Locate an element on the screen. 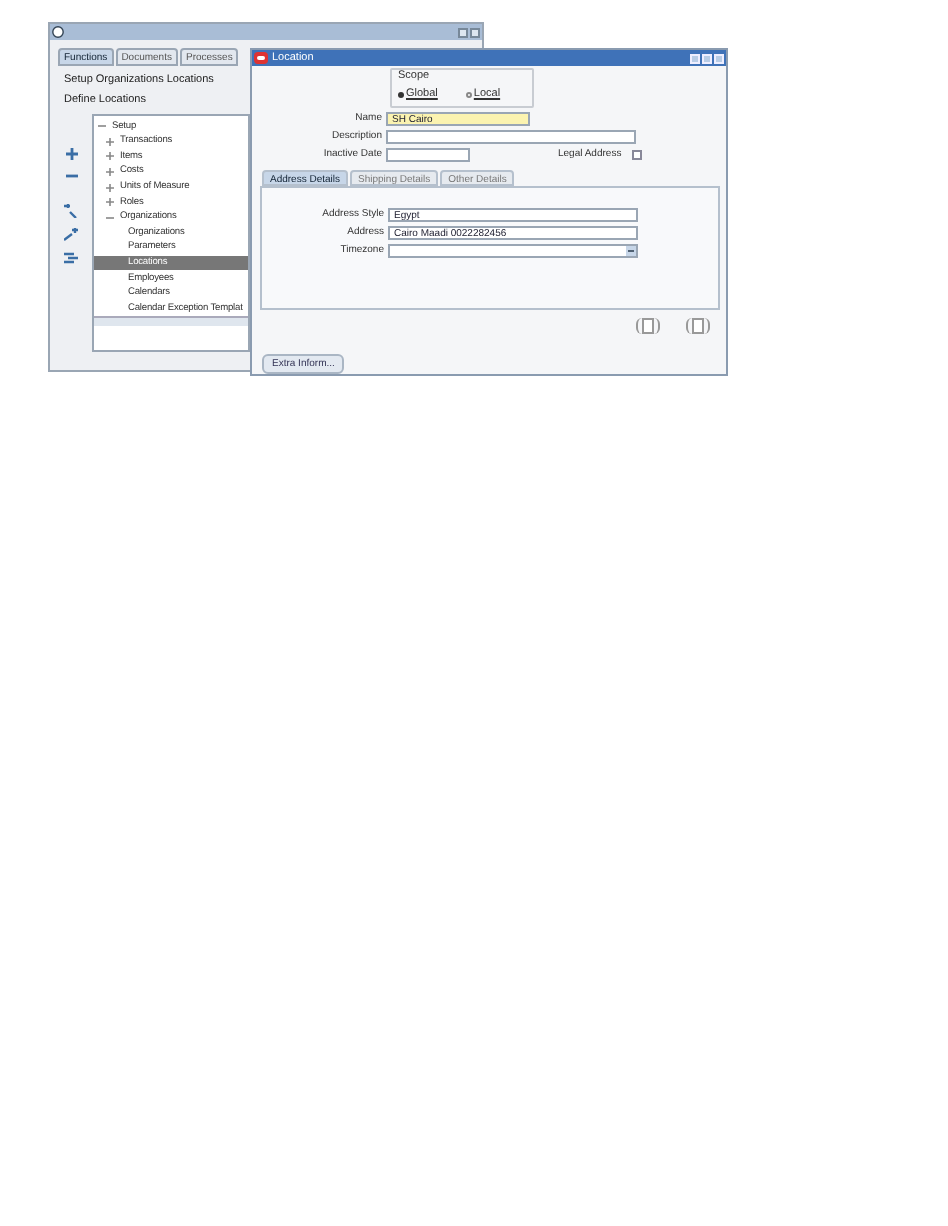 This screenshot has height=1226, width=948. close-button is located at coordinates (475, 32).